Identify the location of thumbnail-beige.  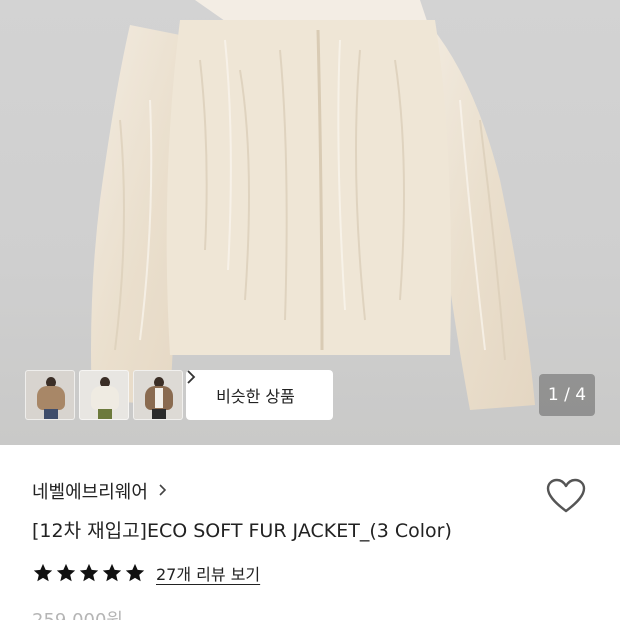
(50, 395).